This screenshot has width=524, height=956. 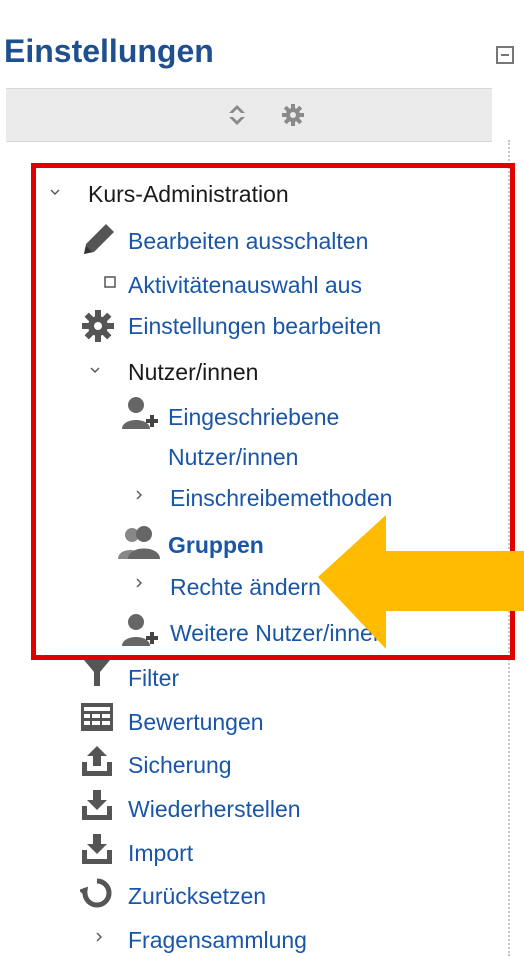 What do you see at coordinates (153, 678) in the screenshot?
I see `filter-link: Filter` at bounding box center [153, 678].